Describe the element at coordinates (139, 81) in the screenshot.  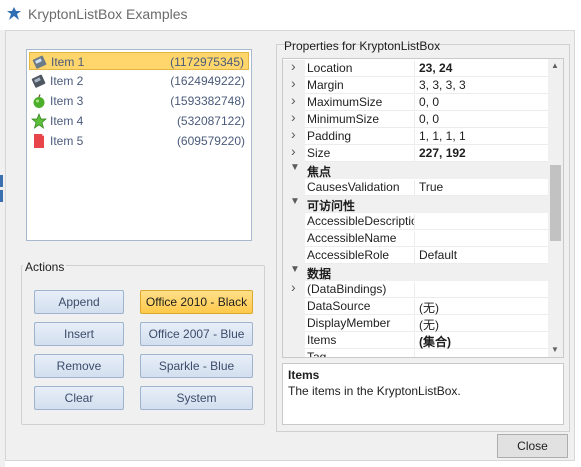
I see `list-item: Item 2 (1624949222)` at that location.